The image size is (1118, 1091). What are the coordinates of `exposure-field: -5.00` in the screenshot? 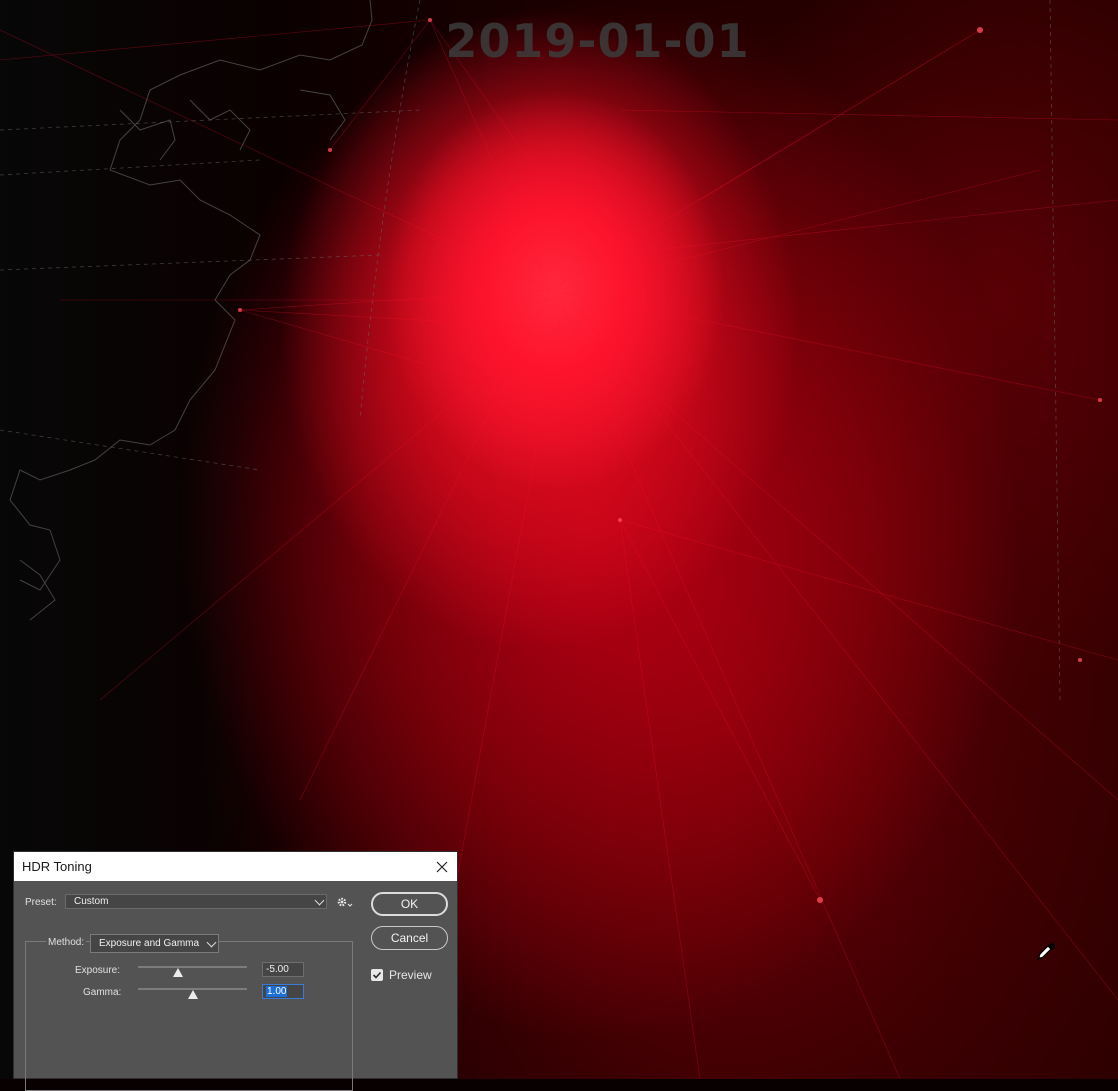 It's located at (283, 969).